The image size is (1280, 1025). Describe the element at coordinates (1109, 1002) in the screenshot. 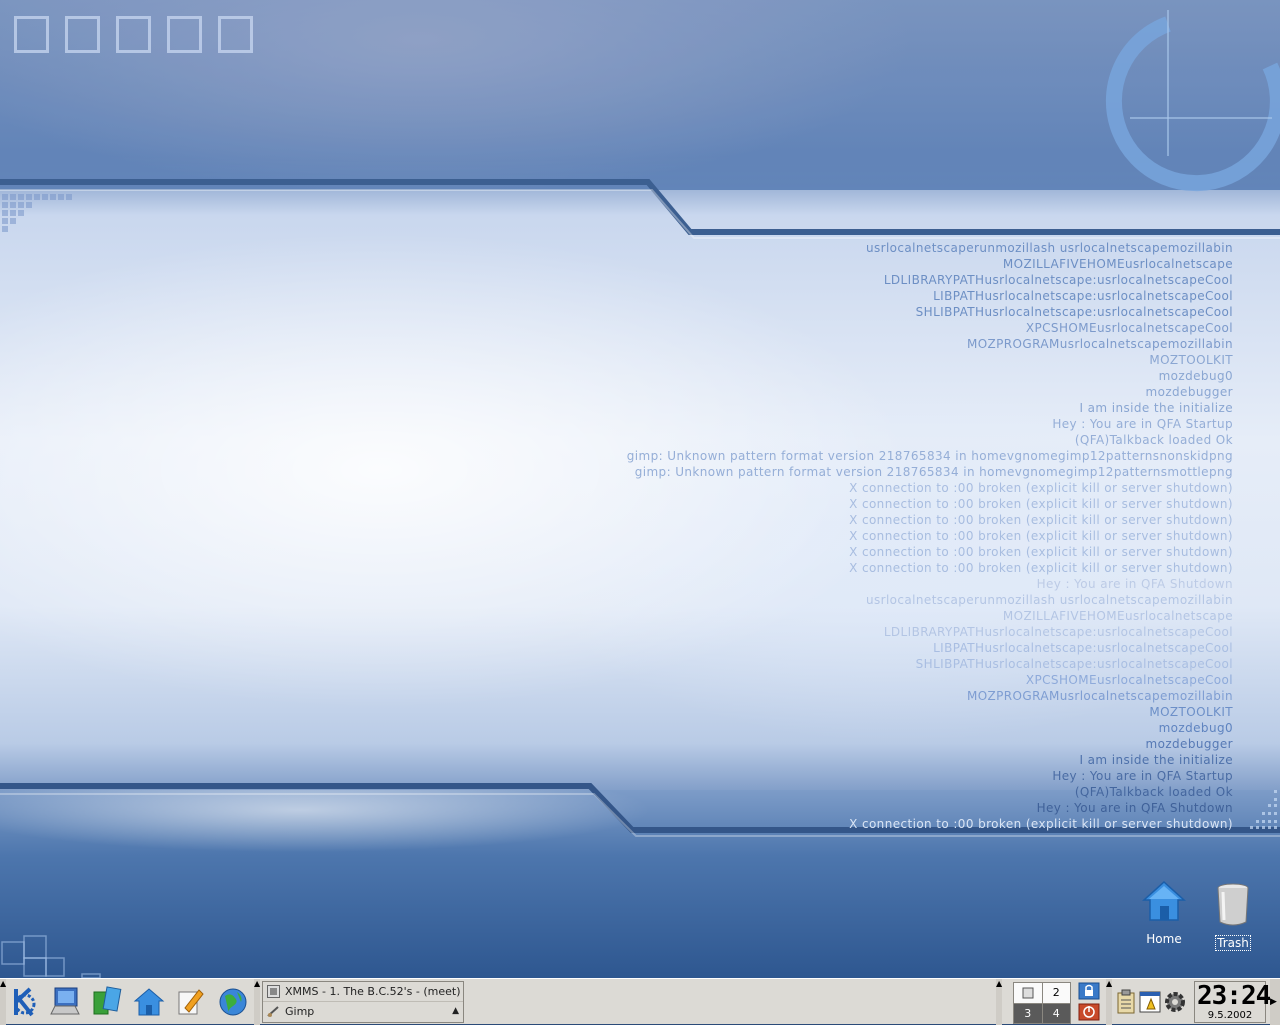

I see `tray-scroll-button: ▲` at that location.